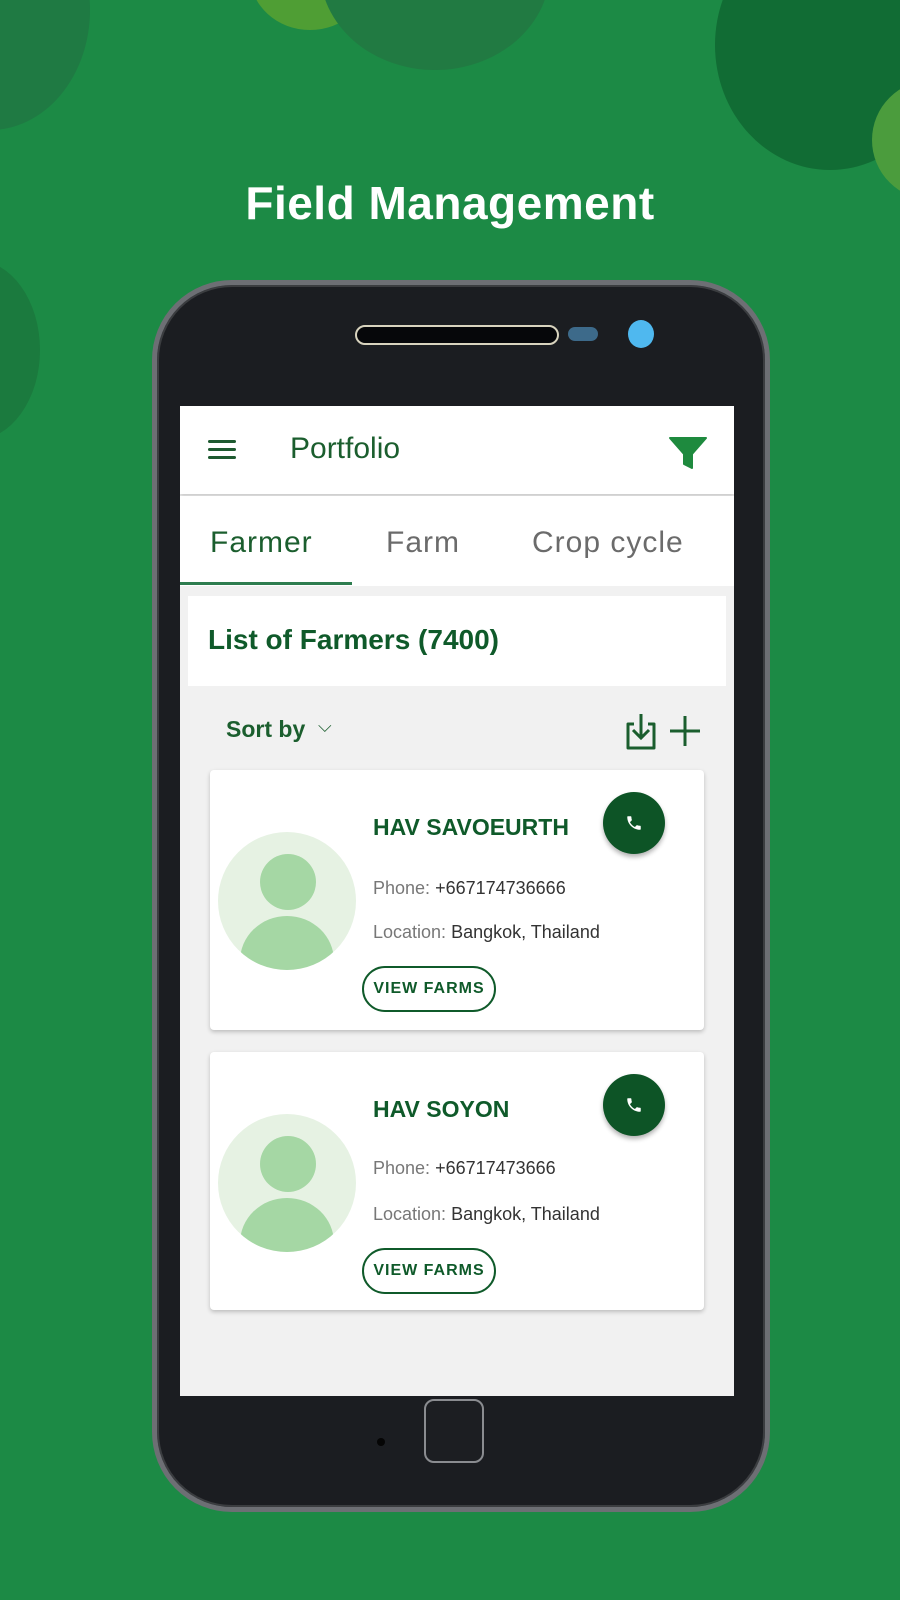 The height and width of the screenshot is (1600, 900). I want to click on home-button, so click(454, 1431).